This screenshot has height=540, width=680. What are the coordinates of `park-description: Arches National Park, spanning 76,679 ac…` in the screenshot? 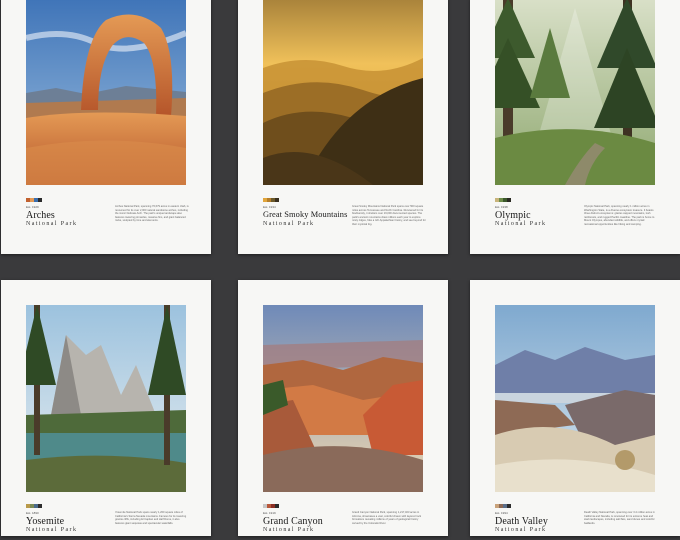 It's located at (152, 213).